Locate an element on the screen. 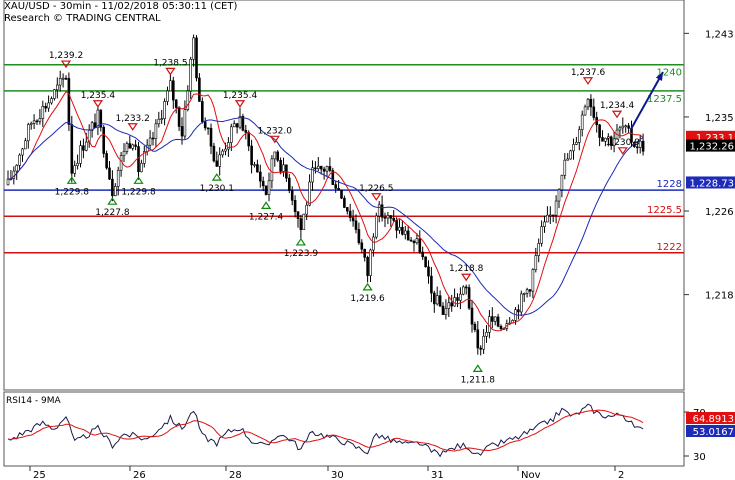  rsi-ma-badge-label: 64.8913 is located at coordinates (713, 419).